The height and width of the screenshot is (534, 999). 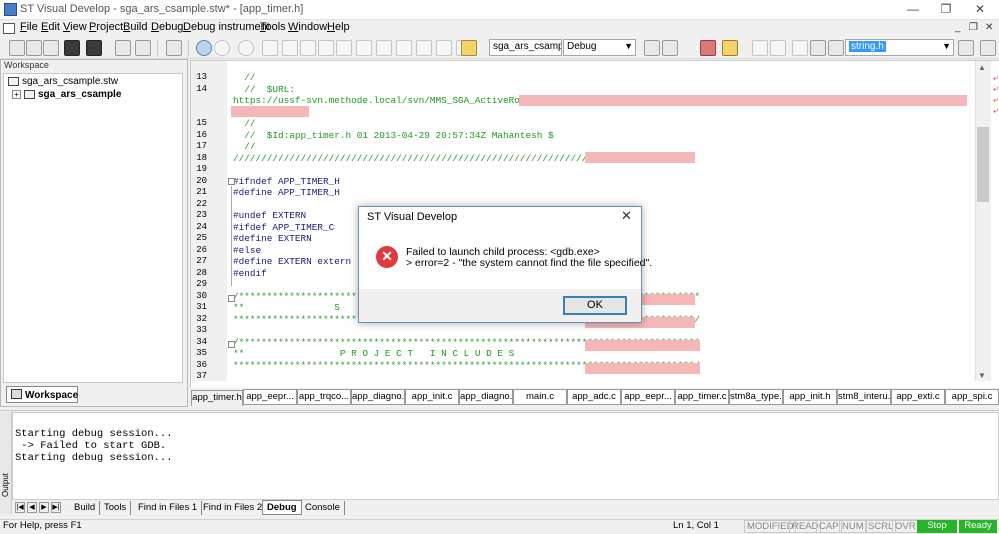 What do you see at coordinates (973, 27) in the screenshot?
I see `mdi-restore-button: ❐` at bounding box center [973, 27].